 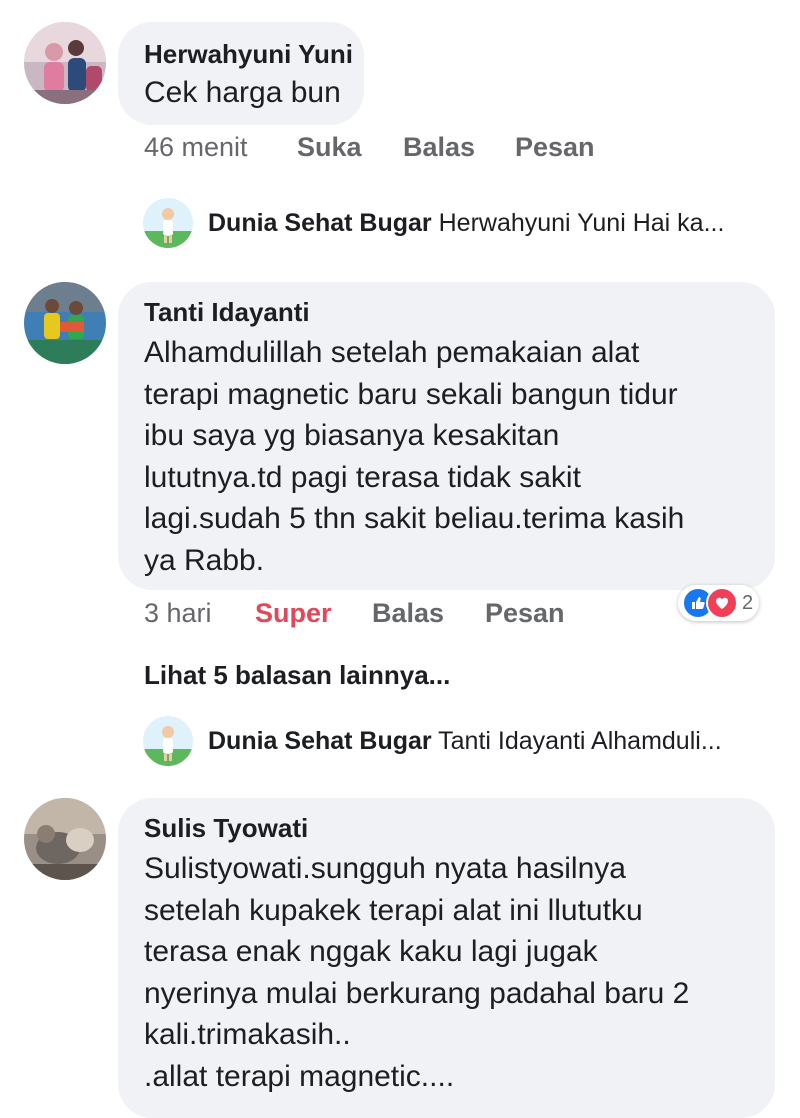 I want to click on reaction-button: Super, so click(x=293, y=613).